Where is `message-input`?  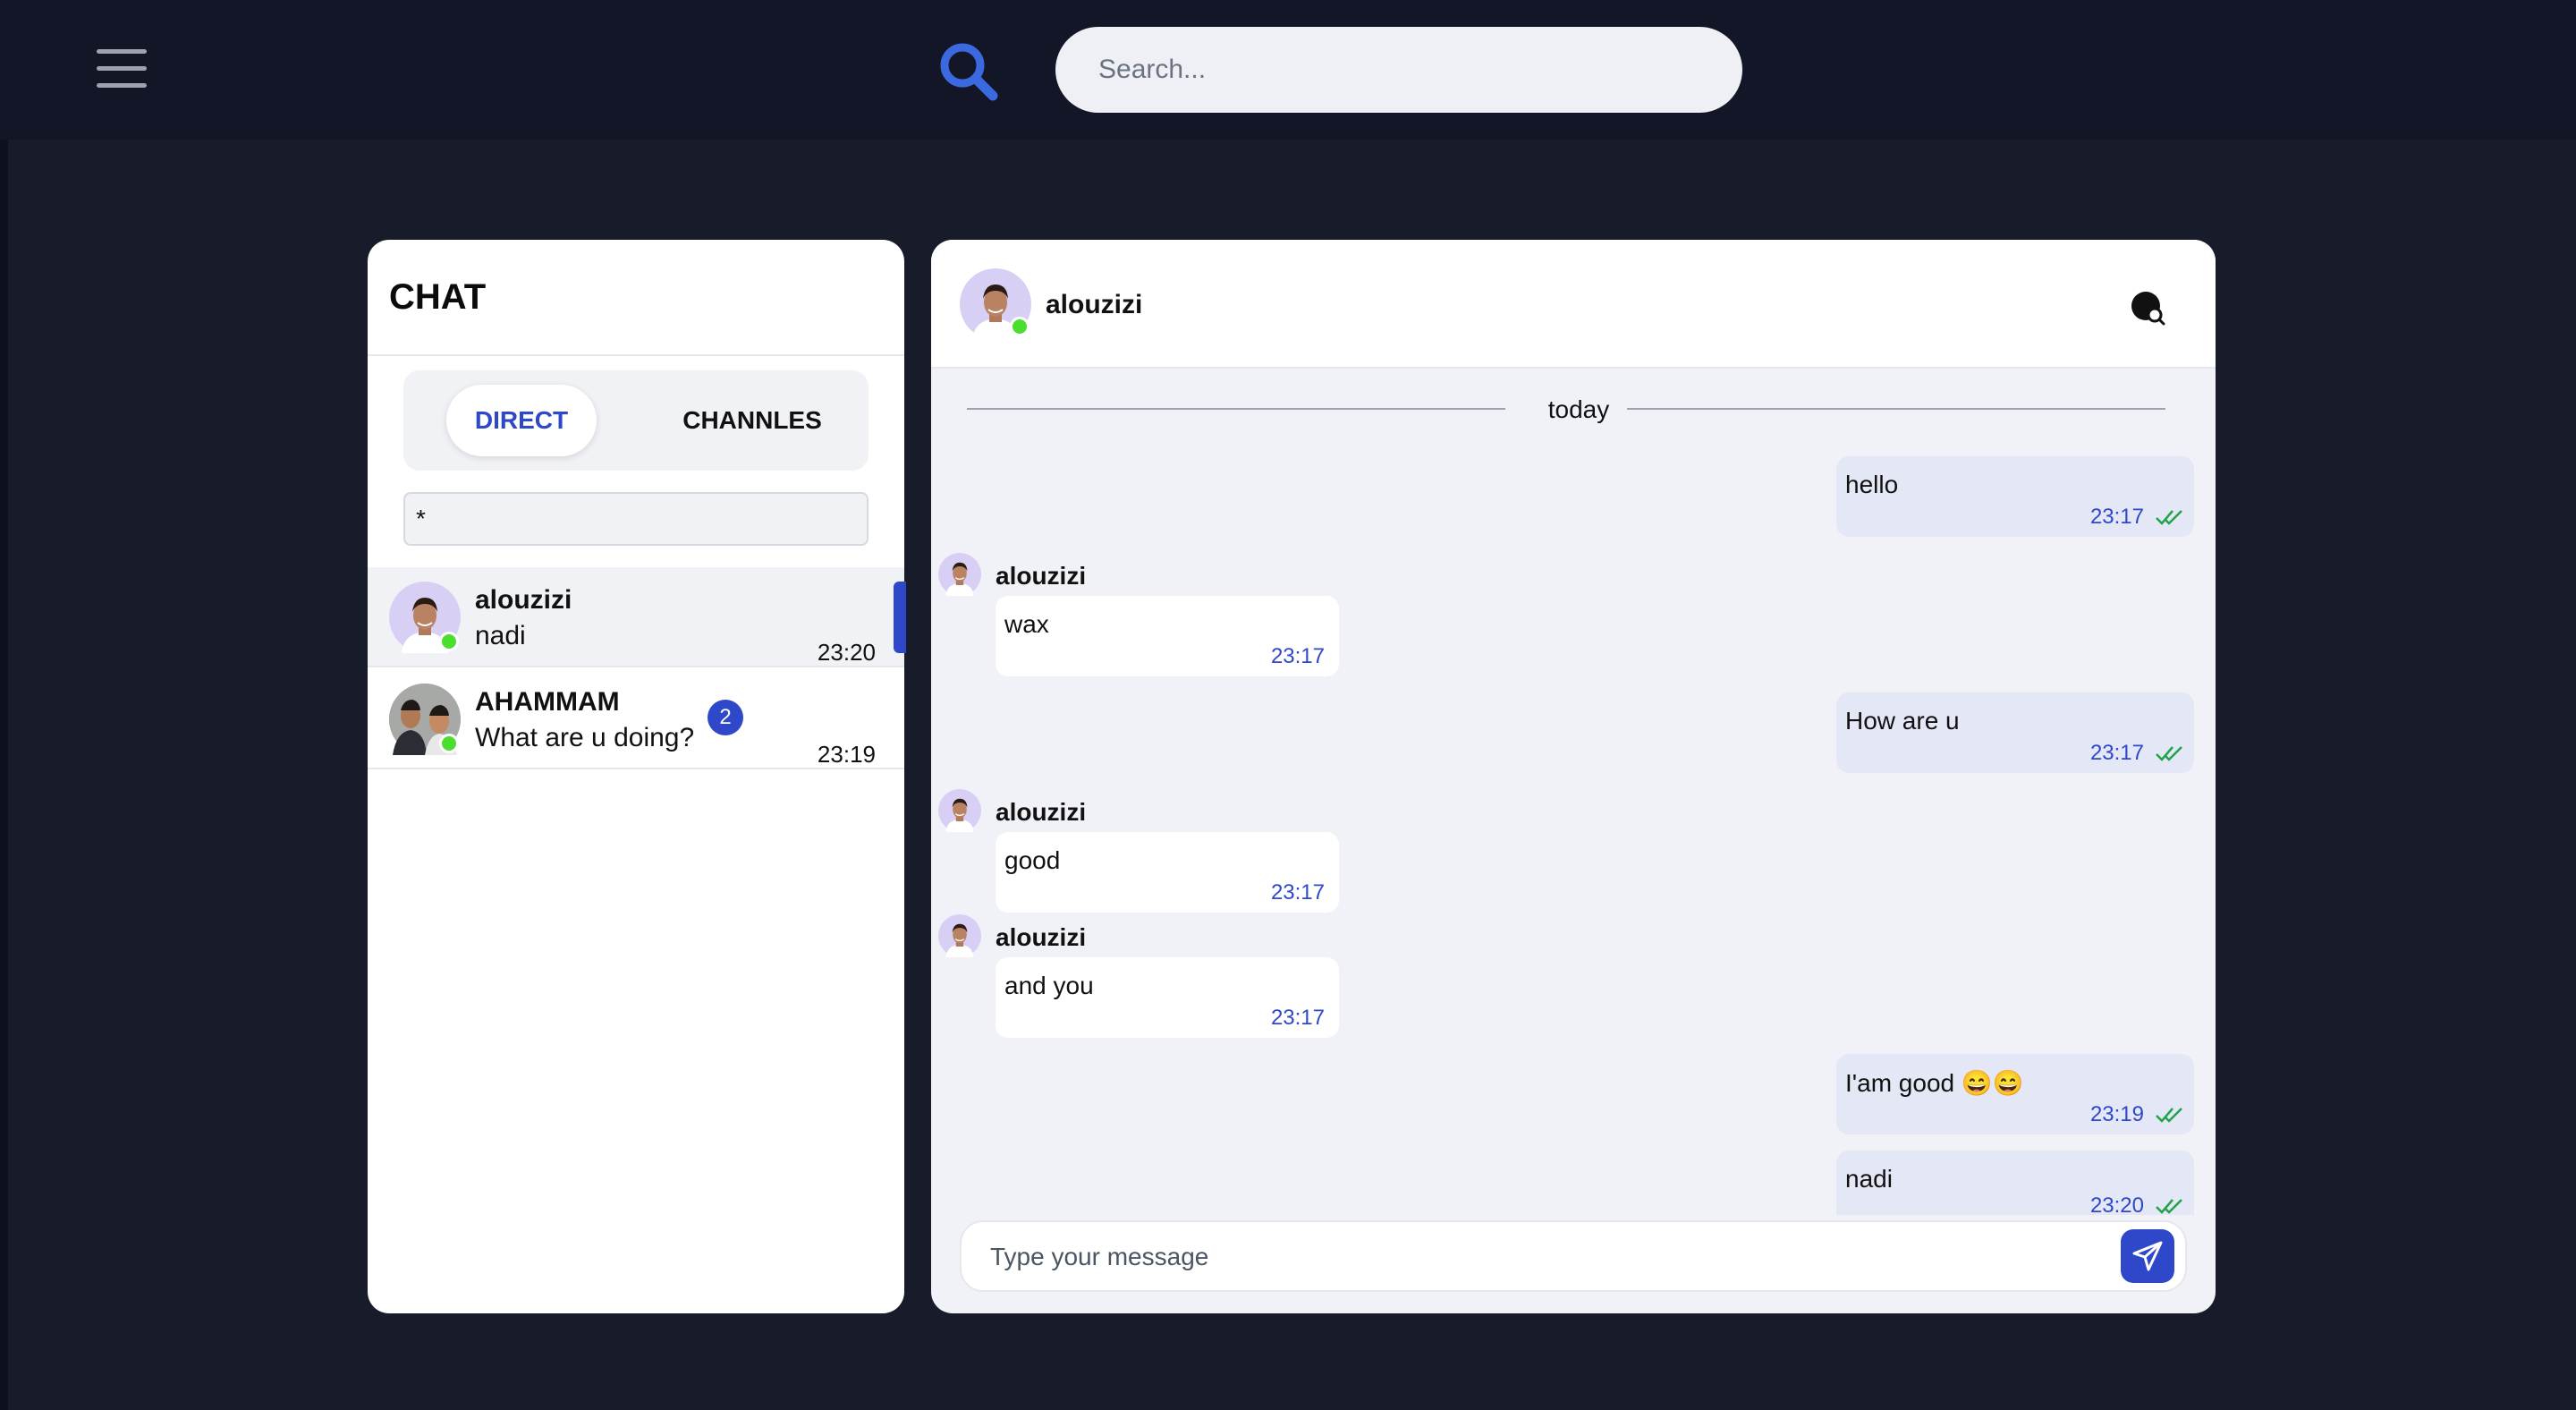 message-input is located at coordinates (1526, 1257).